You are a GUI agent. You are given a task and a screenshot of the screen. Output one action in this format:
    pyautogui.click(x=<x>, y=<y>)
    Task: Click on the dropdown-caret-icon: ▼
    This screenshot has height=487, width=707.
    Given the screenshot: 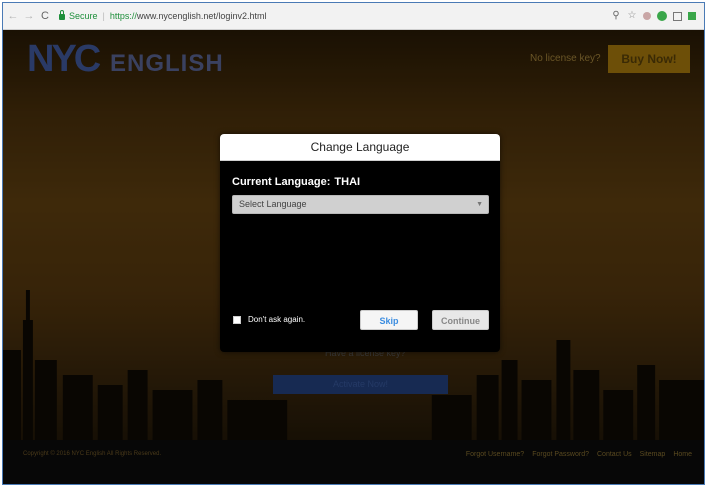 What is the action you would take?
    pyautogui.click(x=479, y=204)
    